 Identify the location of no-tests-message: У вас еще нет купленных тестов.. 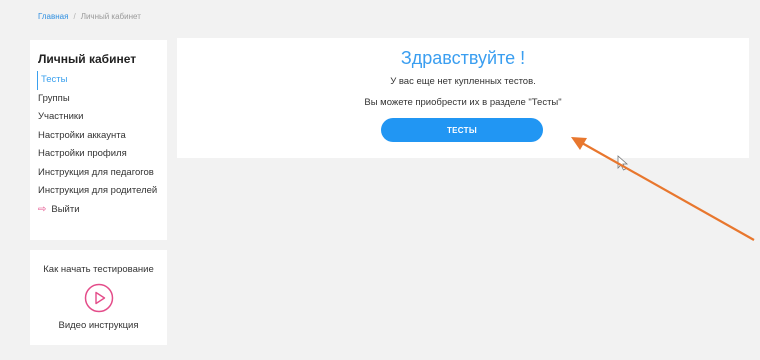
(463, 81).